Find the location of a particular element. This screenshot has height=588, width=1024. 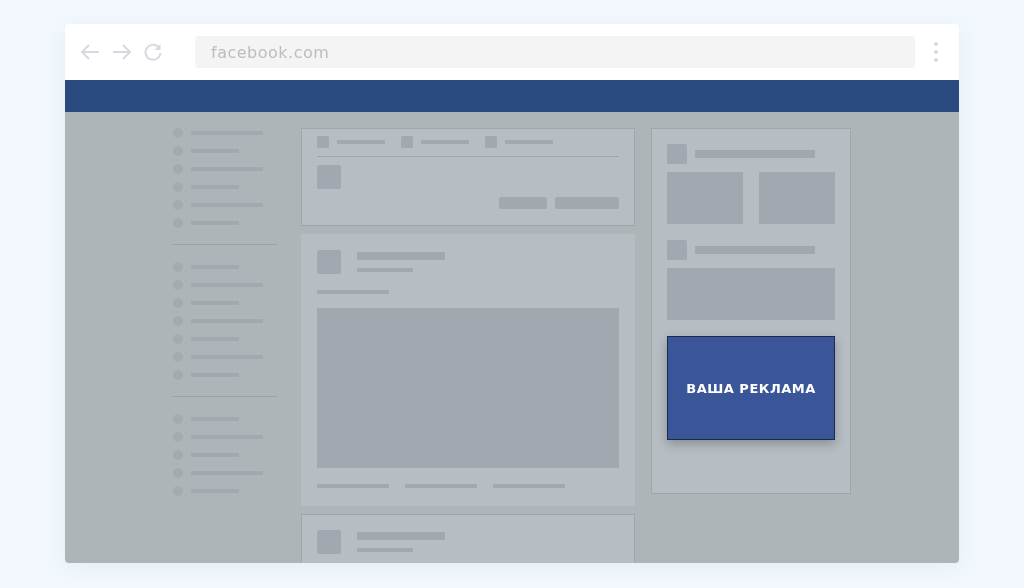

back-icon is located at coordinates (90, 52).